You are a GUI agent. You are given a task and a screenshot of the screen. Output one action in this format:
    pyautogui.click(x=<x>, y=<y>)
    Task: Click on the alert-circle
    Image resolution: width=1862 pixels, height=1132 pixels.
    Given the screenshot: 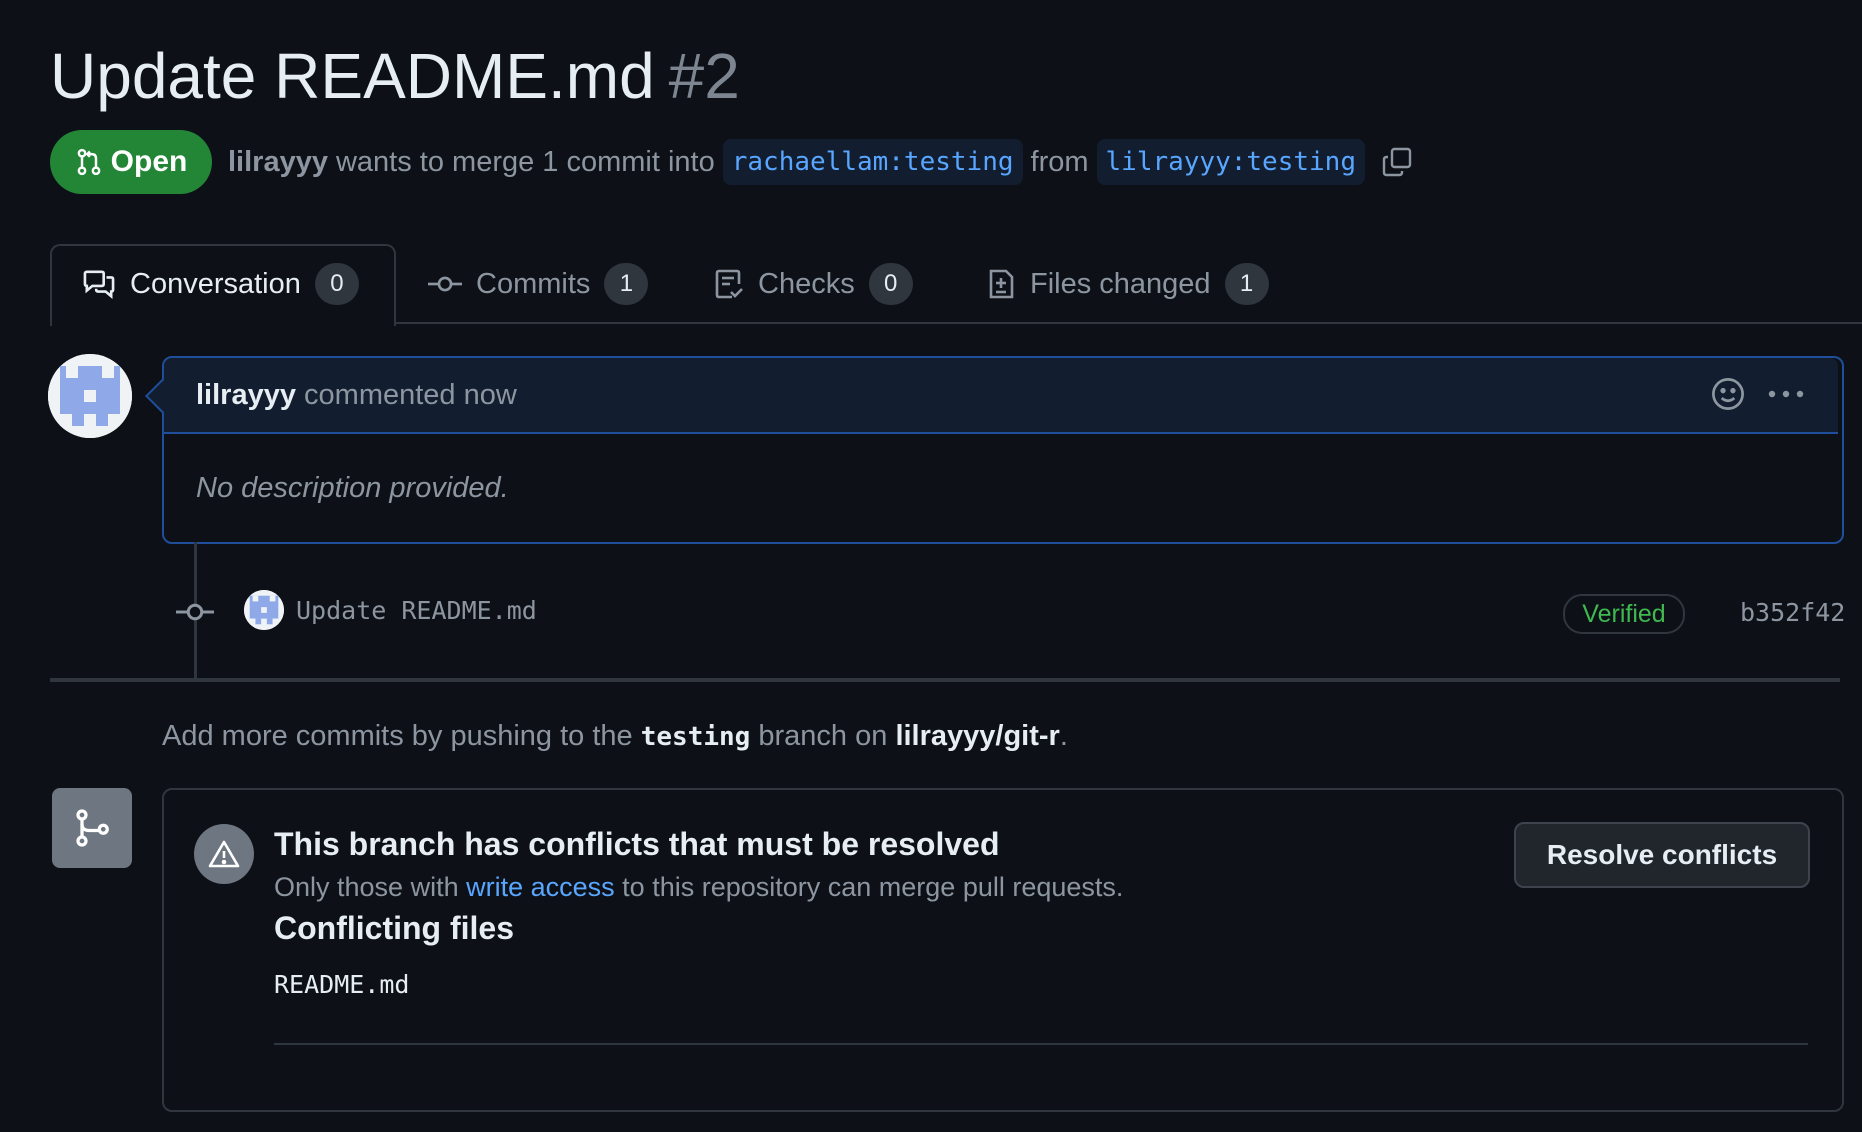 What is the action you would take?
    pyautogui.click(x=224, y=854)
    